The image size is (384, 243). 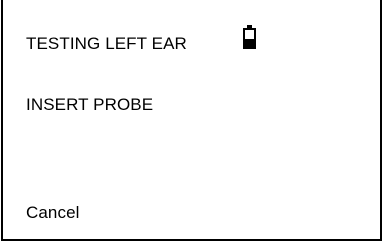 I want to click on cancel-button: Cancel, so click(x=53, y=213).